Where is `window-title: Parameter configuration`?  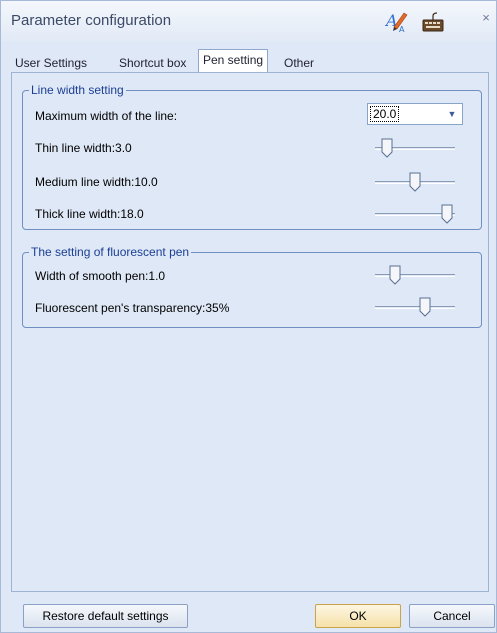 window-title: Parameter configuration is located at coordinates (91, 20).